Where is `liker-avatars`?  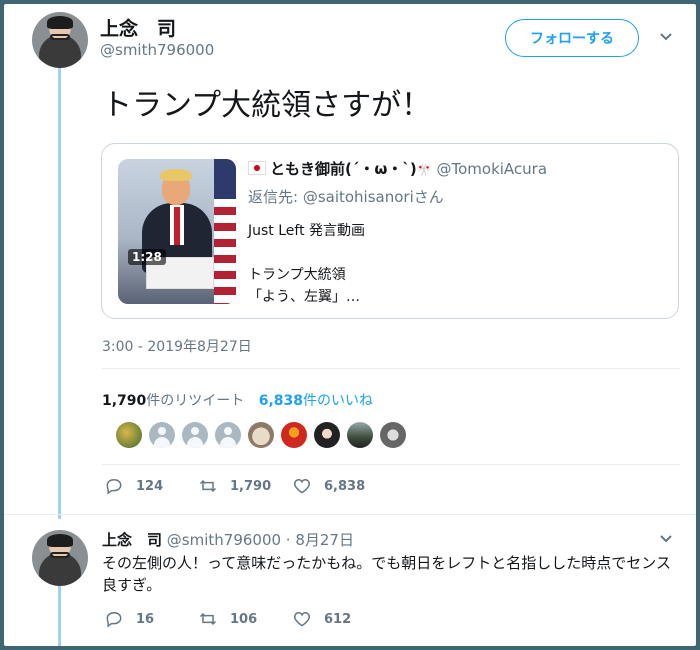 liker-avatars is located at coordinates (261, 435).